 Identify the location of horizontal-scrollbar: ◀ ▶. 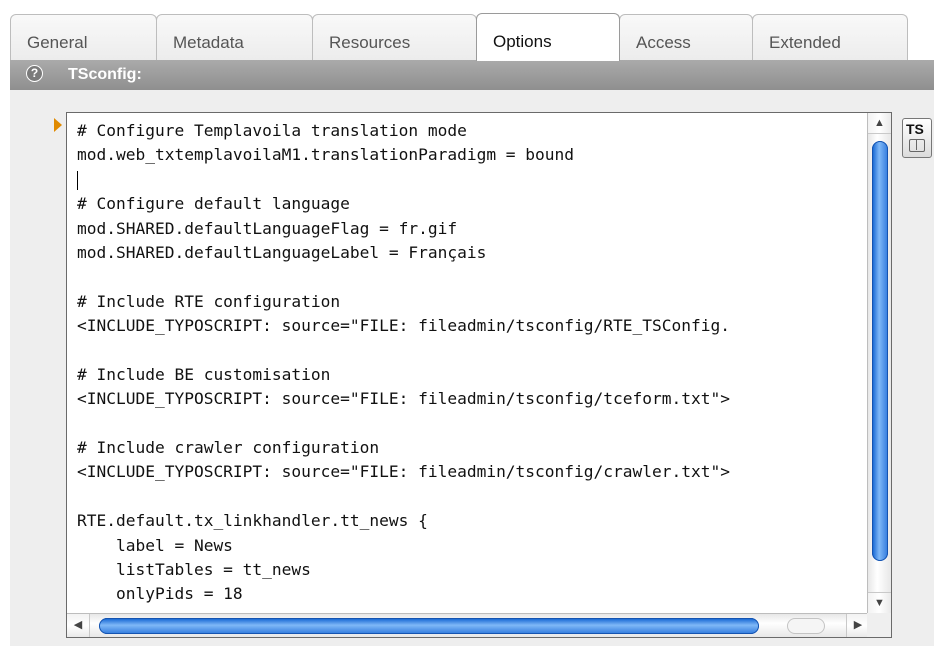
(468, 625).